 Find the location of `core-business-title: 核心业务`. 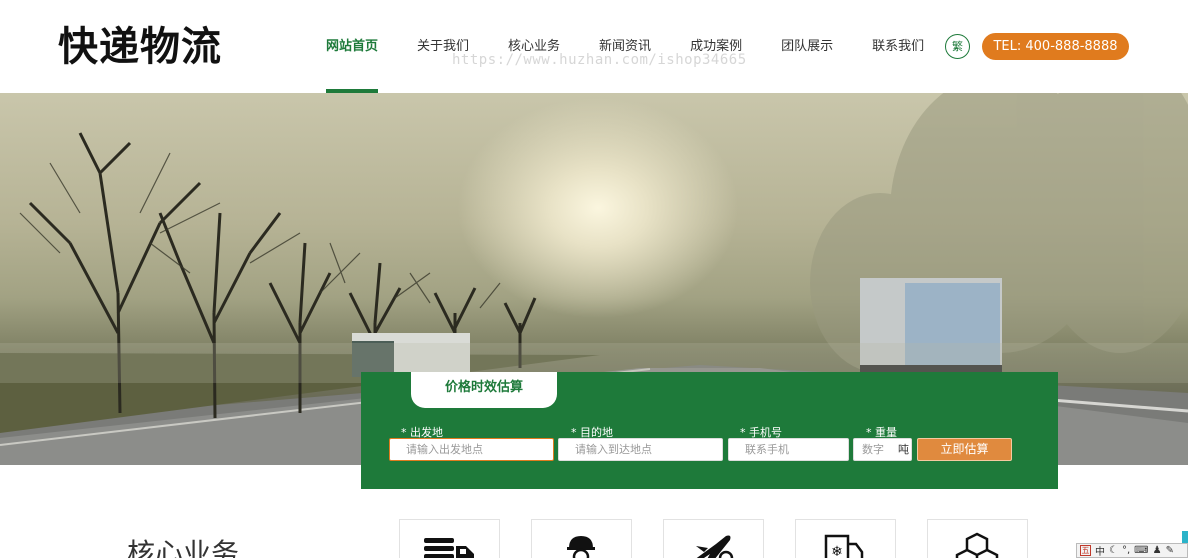

core-business-title: 核心业务 is located at coordinates (183, 547).